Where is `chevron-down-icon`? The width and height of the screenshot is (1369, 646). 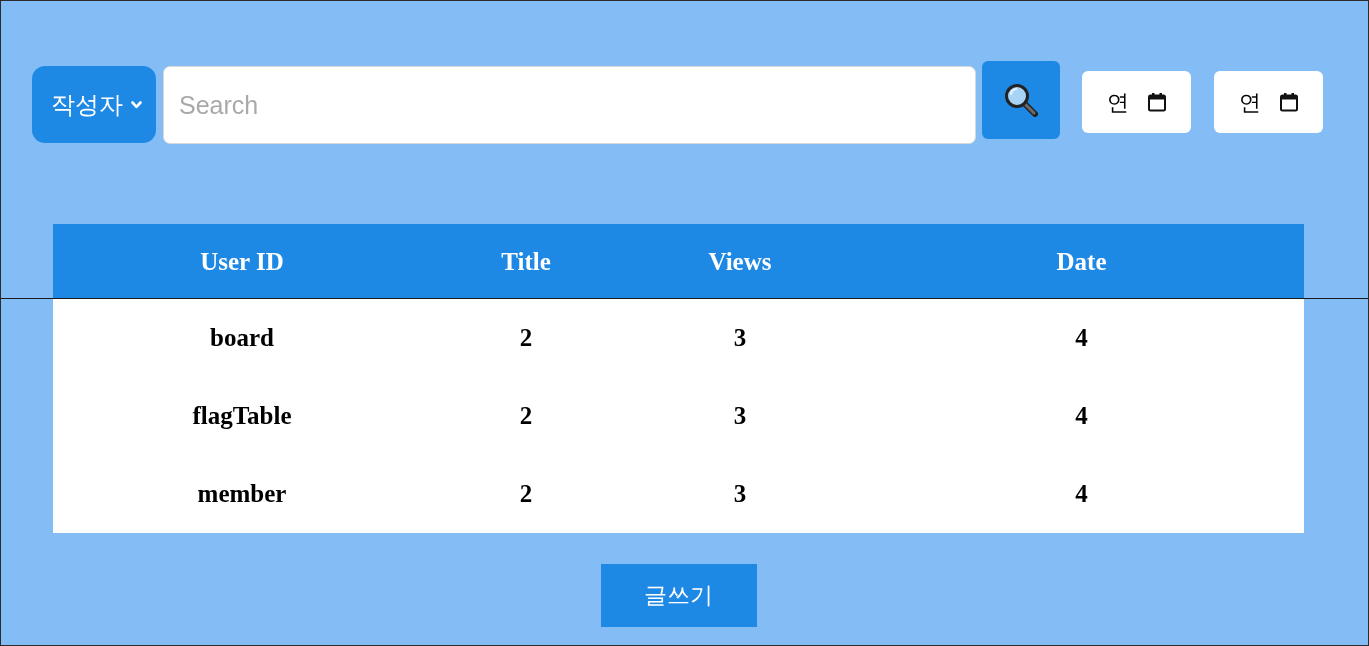
chevron-down-icon is located at coordinates (136, 104).